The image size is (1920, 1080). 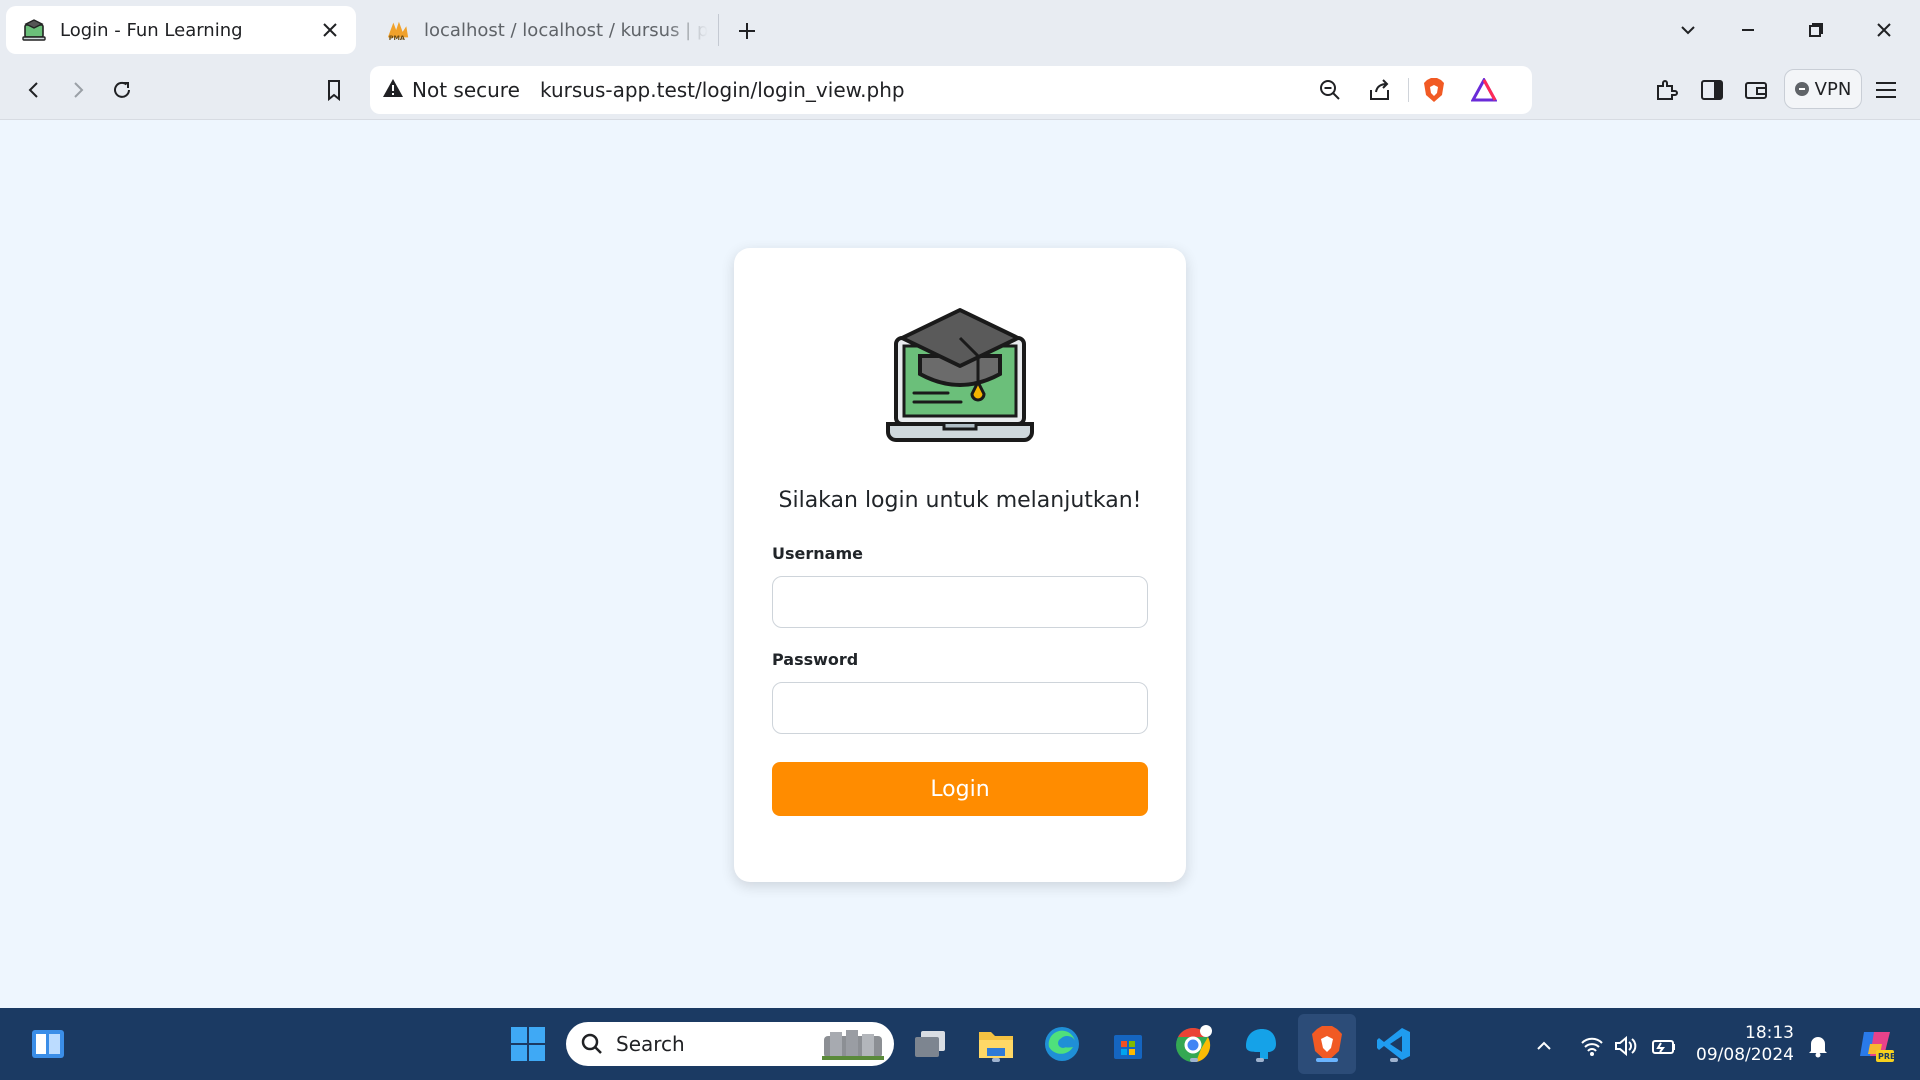 I want to click on brave-rewards-icon, so click(x=1484, y=90).